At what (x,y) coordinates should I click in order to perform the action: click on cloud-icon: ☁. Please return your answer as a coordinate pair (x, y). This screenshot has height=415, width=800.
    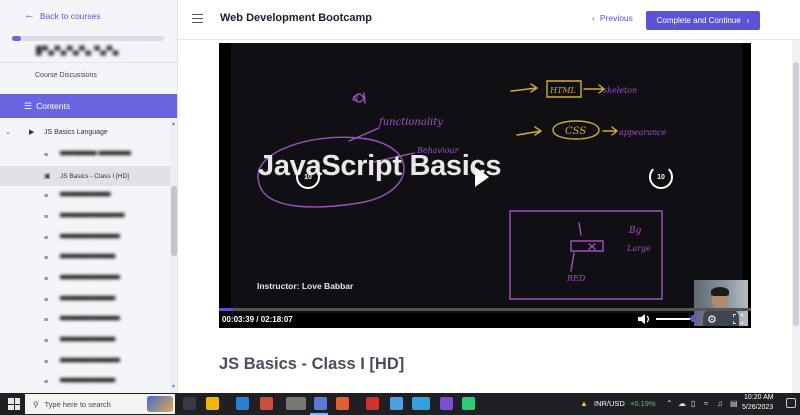
    Looking at the image, I should click on (682, 403).